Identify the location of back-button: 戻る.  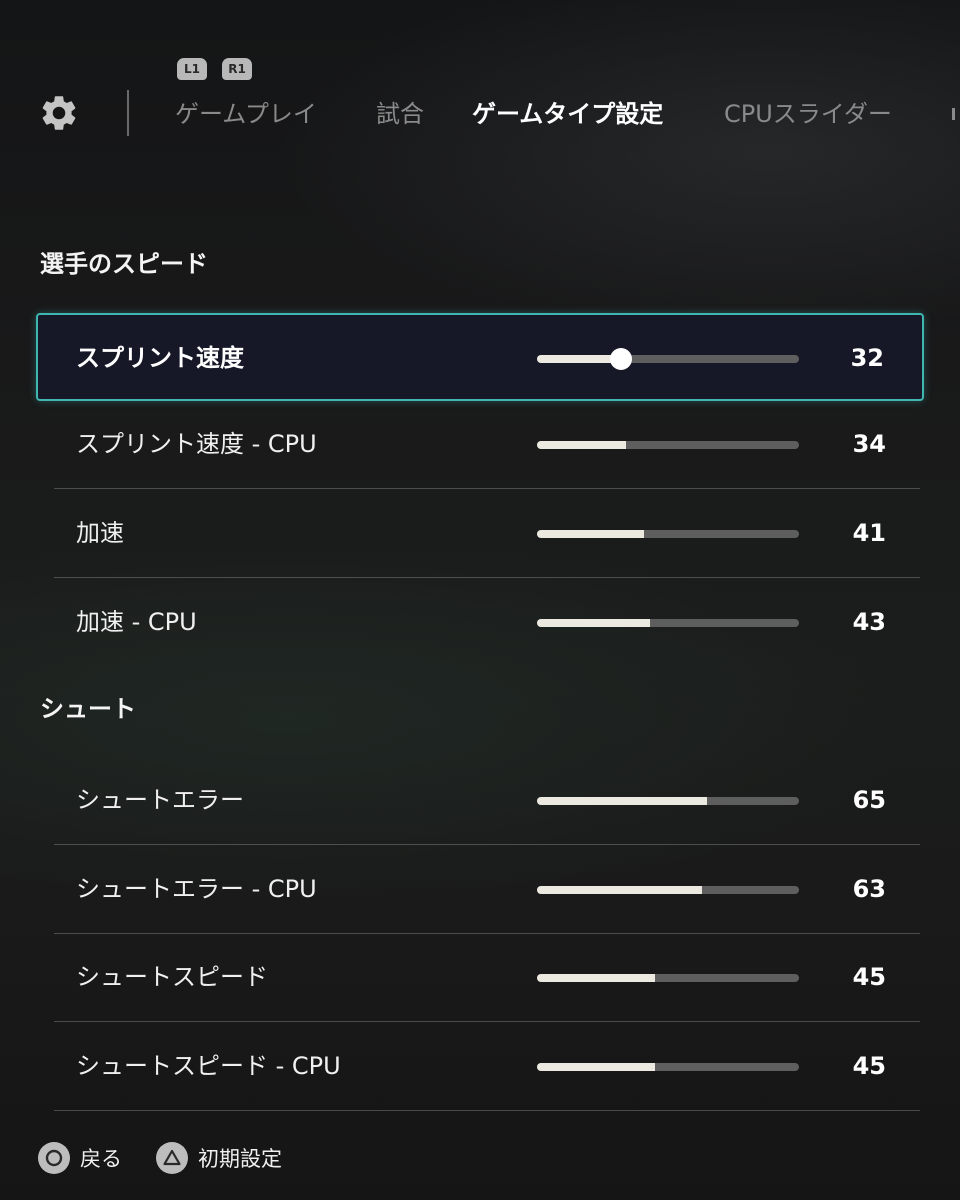
(80, 1158).